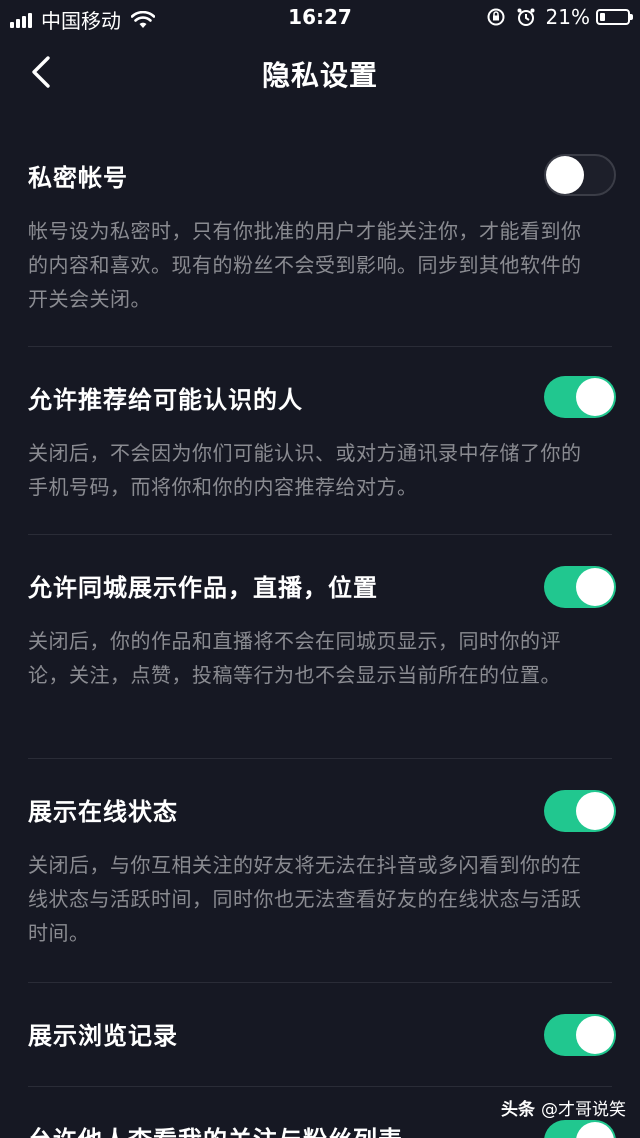 This screenshot has height=1138, width=640. I want to click on setting-label: 允许他人查看我的关注与粉丝列表, so click(215, 1129).